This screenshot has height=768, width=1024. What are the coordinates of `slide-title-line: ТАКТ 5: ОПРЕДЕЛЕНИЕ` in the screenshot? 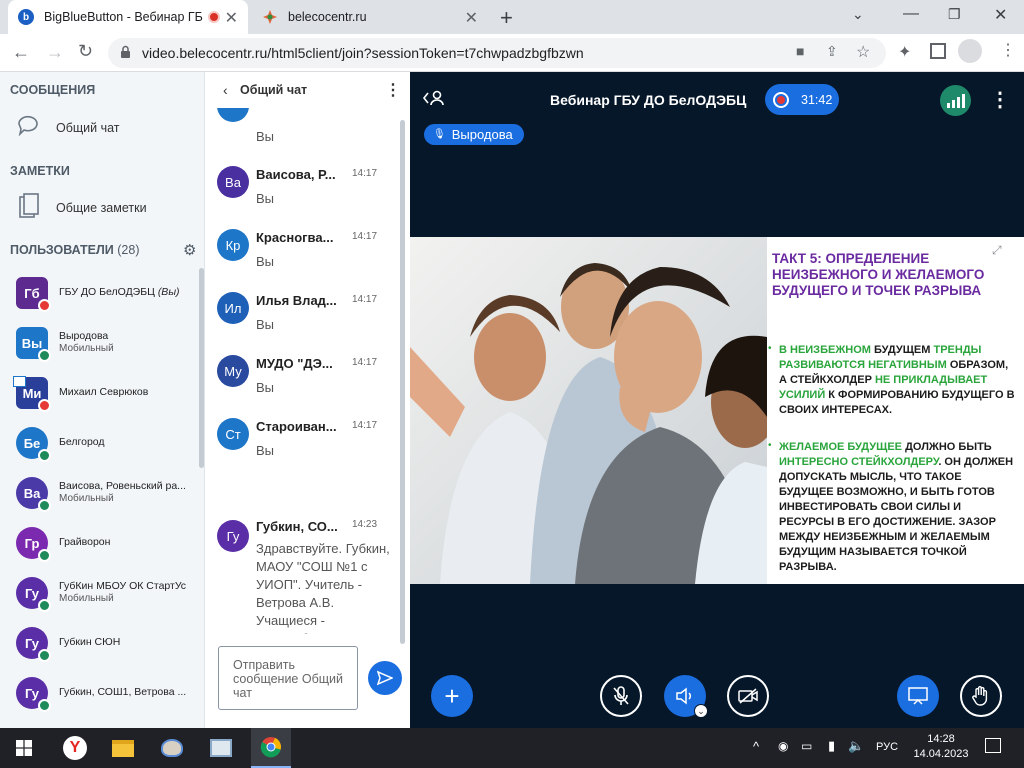 It's located at (851, 258).